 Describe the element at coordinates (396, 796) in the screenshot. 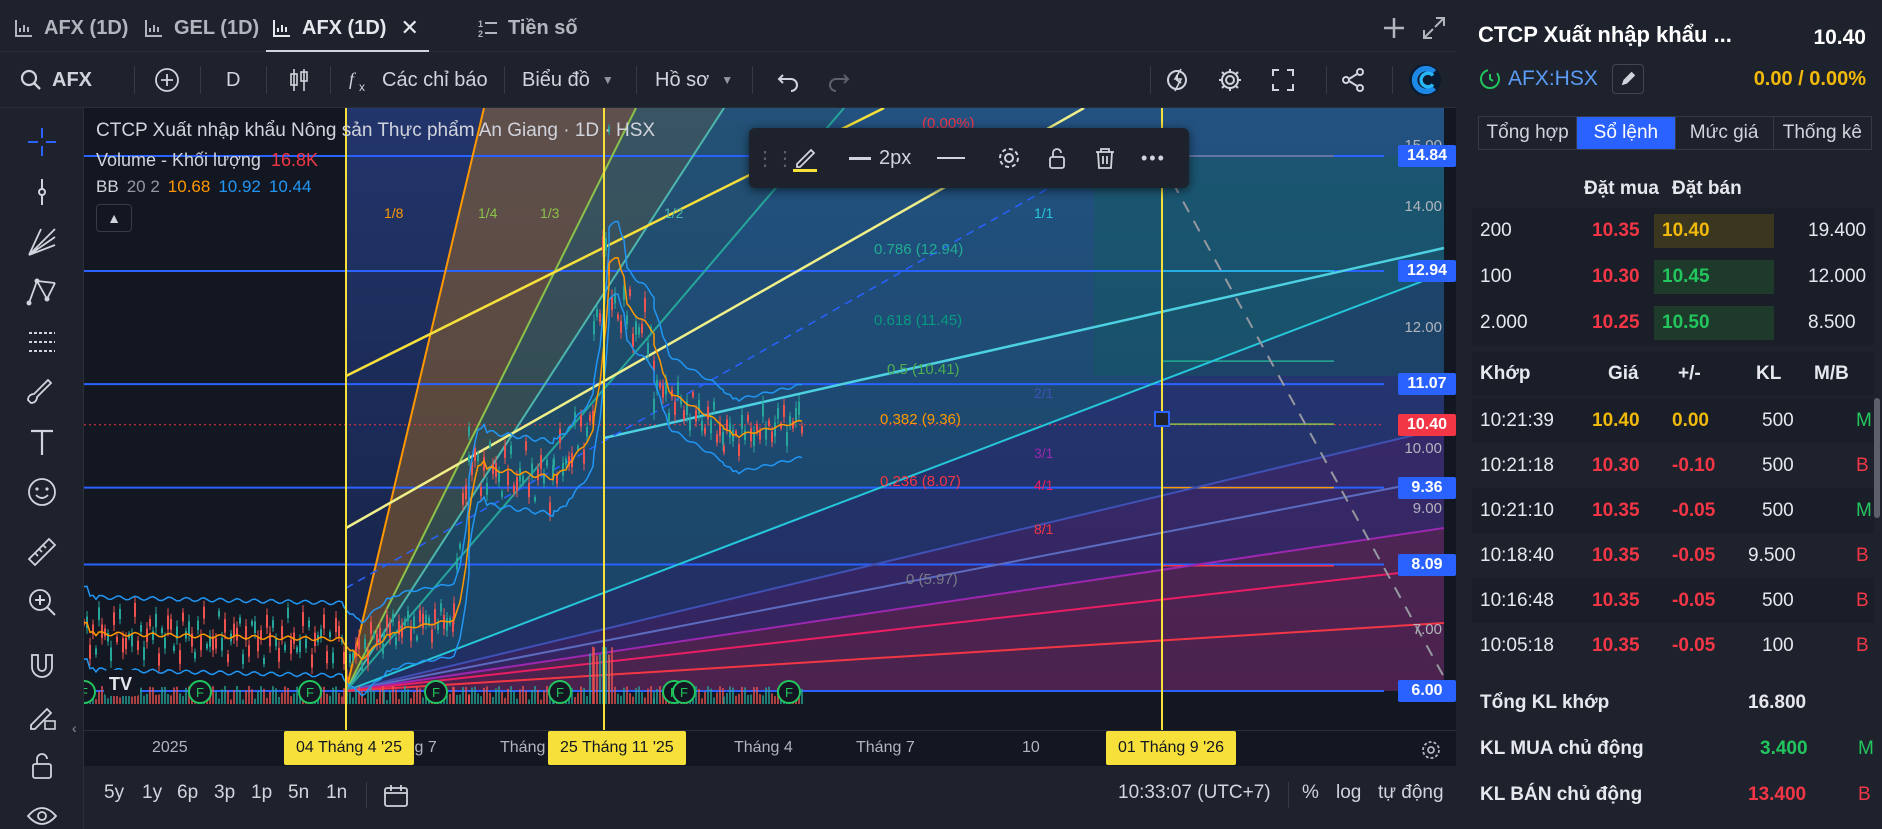

I see `date-range-icon` at that location.